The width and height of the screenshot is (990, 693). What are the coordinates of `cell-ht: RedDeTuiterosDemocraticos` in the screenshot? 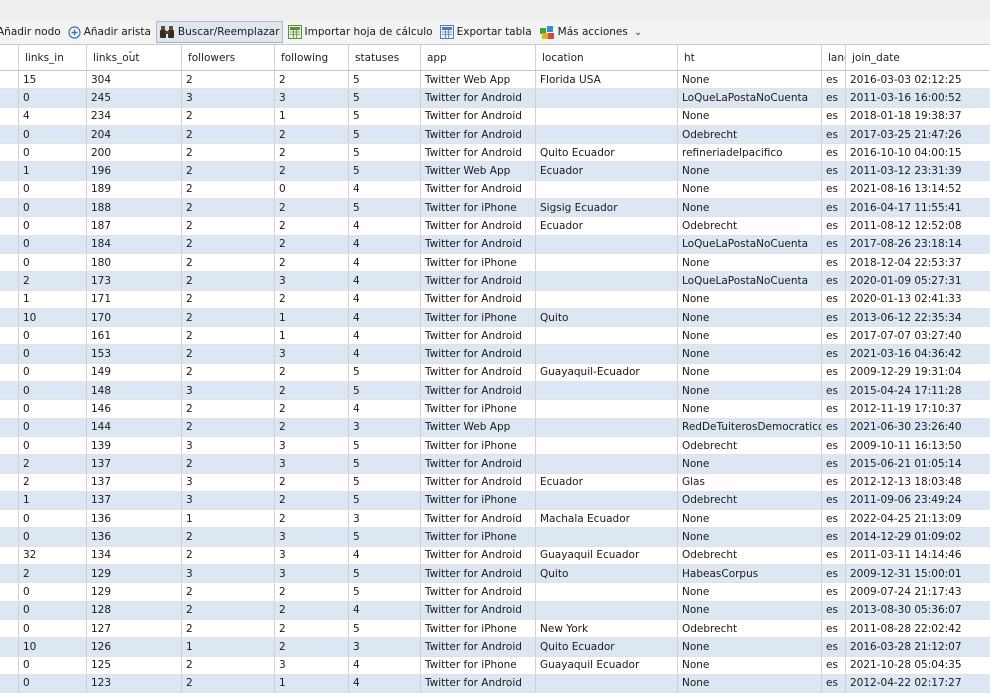 It's located at (750, 427).